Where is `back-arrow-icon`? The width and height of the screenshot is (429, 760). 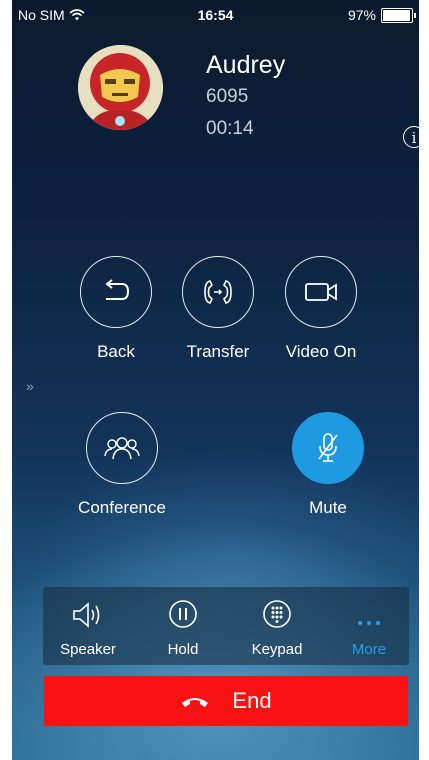
back-arrow-icon is located at coordinates (117, 289).